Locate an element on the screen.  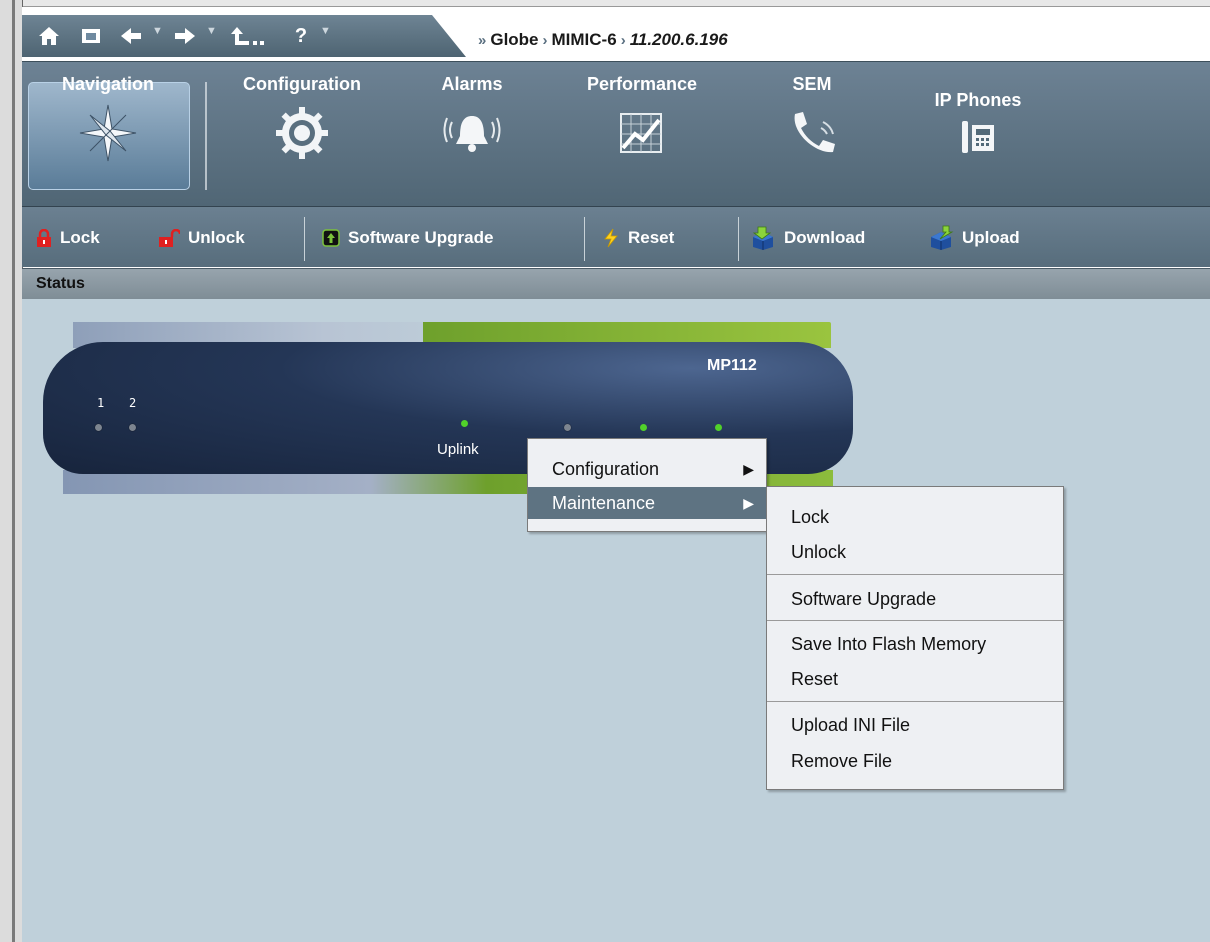
submenu-save-flash-label: Save Into Flash Memory is located at coordinates (889, 643).